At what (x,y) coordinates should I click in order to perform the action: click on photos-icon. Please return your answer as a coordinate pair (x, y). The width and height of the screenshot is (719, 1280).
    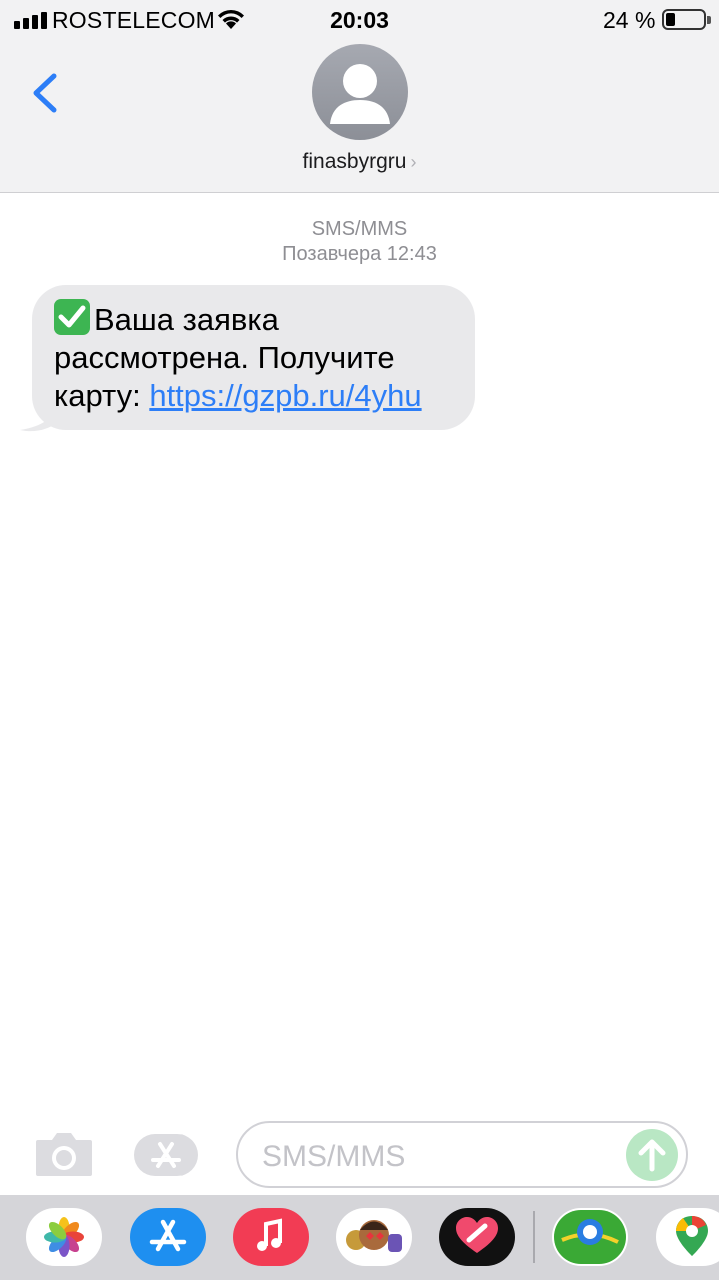
    Looking at the image, I should click on (64, 1237).